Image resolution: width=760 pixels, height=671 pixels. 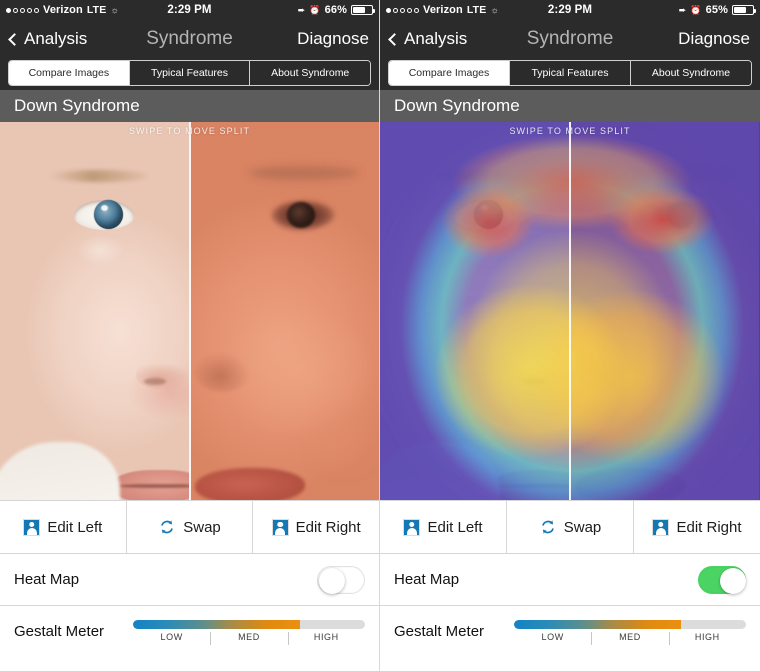 I want to click on swap-refresh-icon, so click(x=167, y=527).